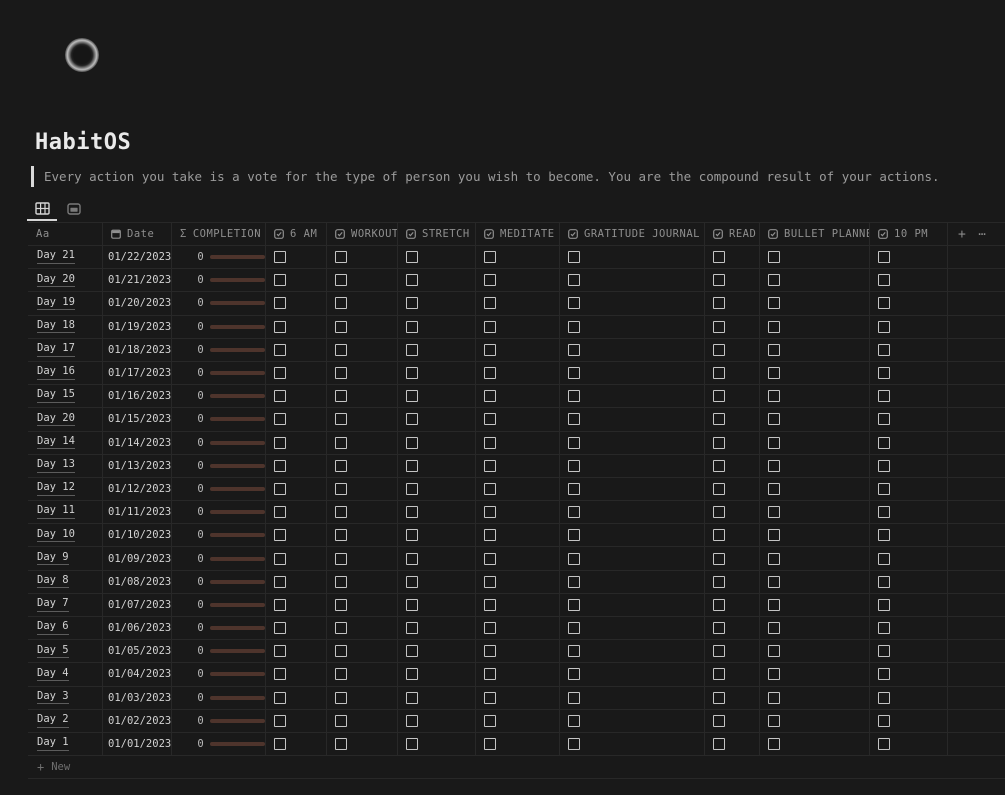  What do you see at coordinates (137, 281) in the screenshot?
I see `row-date-cell: 01/21/2023` at bounding box center [137, 281].